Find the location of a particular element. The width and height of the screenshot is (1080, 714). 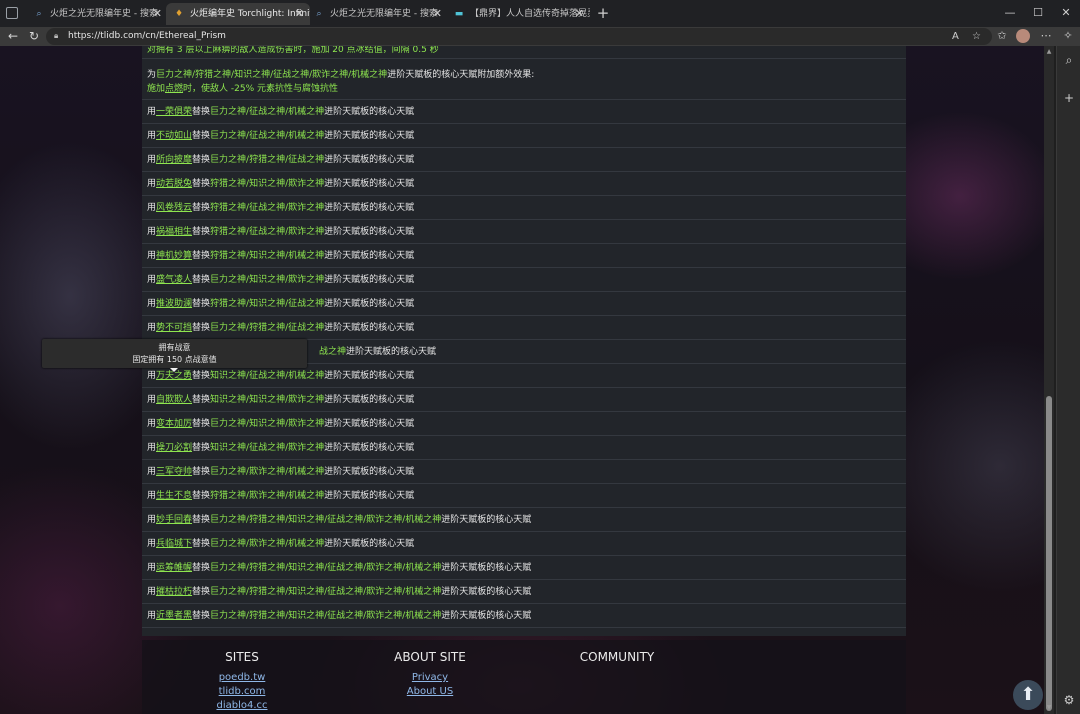

talent-link: 推波助澜 is located at coordinates (174, 304).